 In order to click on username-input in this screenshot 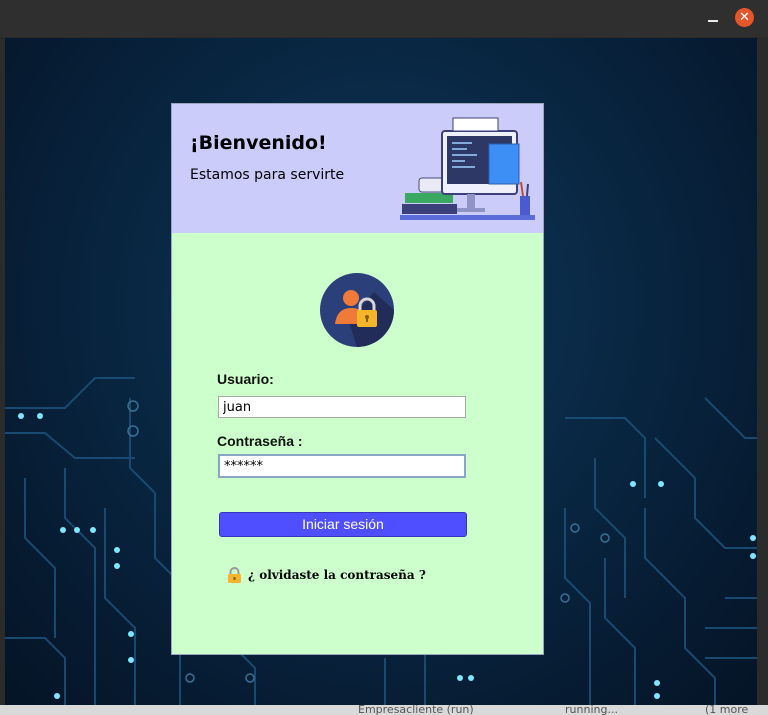, I will do `click(342, 407)`.